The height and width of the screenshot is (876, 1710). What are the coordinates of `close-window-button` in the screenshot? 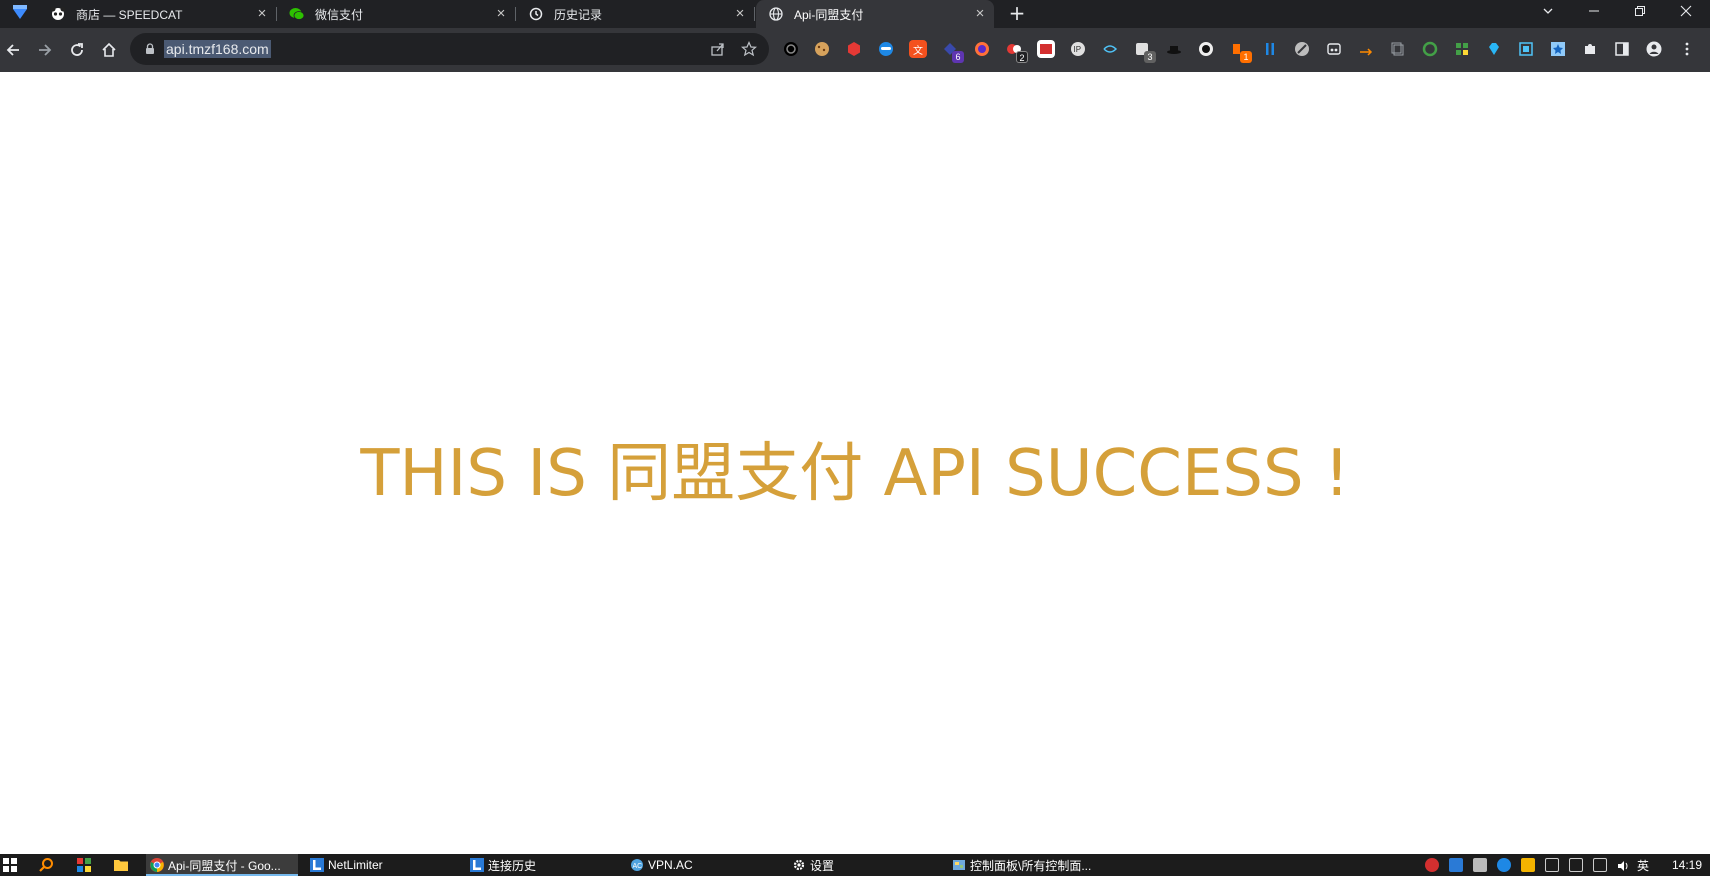 It's located at (1686, 14).